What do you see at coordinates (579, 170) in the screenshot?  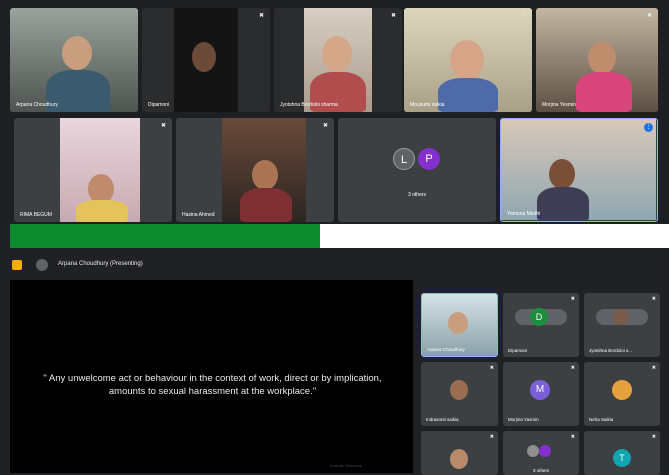 I see `participant-tile-active: ⋮ Yamuna Medhi` at bounding box center [579, 170].